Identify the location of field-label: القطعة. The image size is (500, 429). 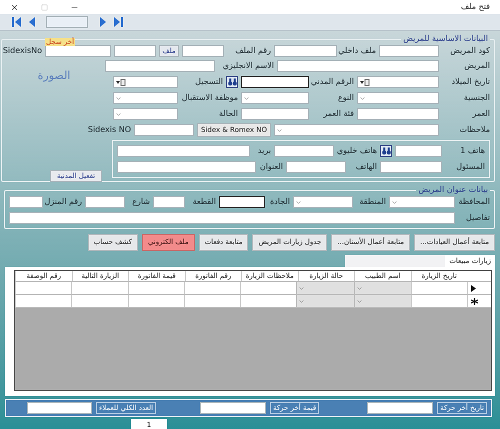
(204, 202).